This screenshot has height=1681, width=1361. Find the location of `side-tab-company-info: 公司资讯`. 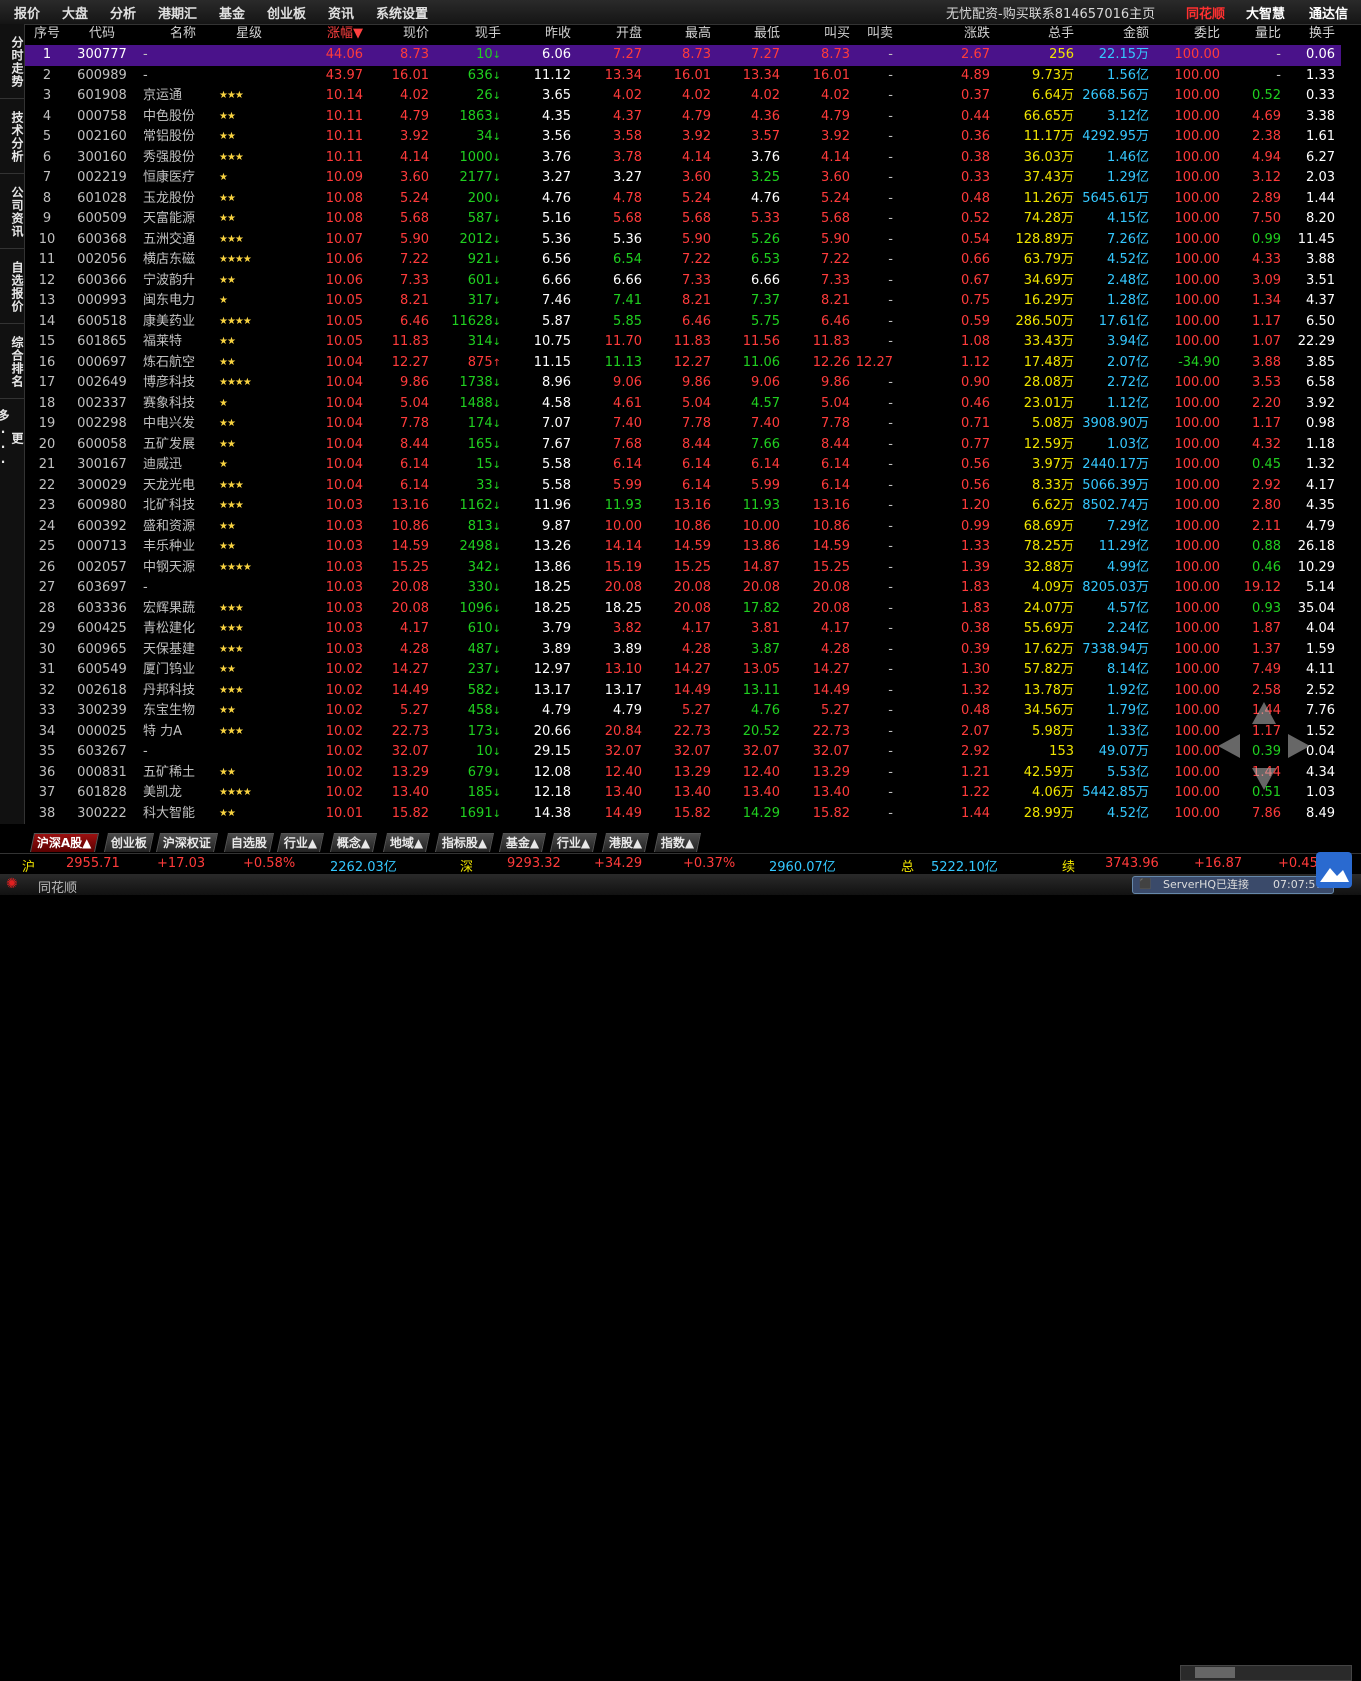

side-tab-company-info: 公司资讯 is located at coordinates (12, 211).